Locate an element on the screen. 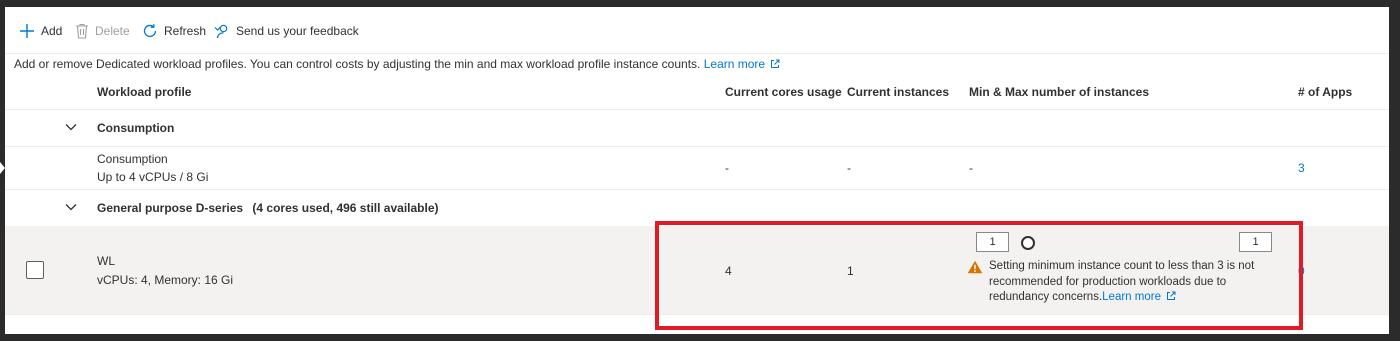 This screenshot has width=1400, height=341. learn-more-link: Learn more is located at coordinates (742, 64).